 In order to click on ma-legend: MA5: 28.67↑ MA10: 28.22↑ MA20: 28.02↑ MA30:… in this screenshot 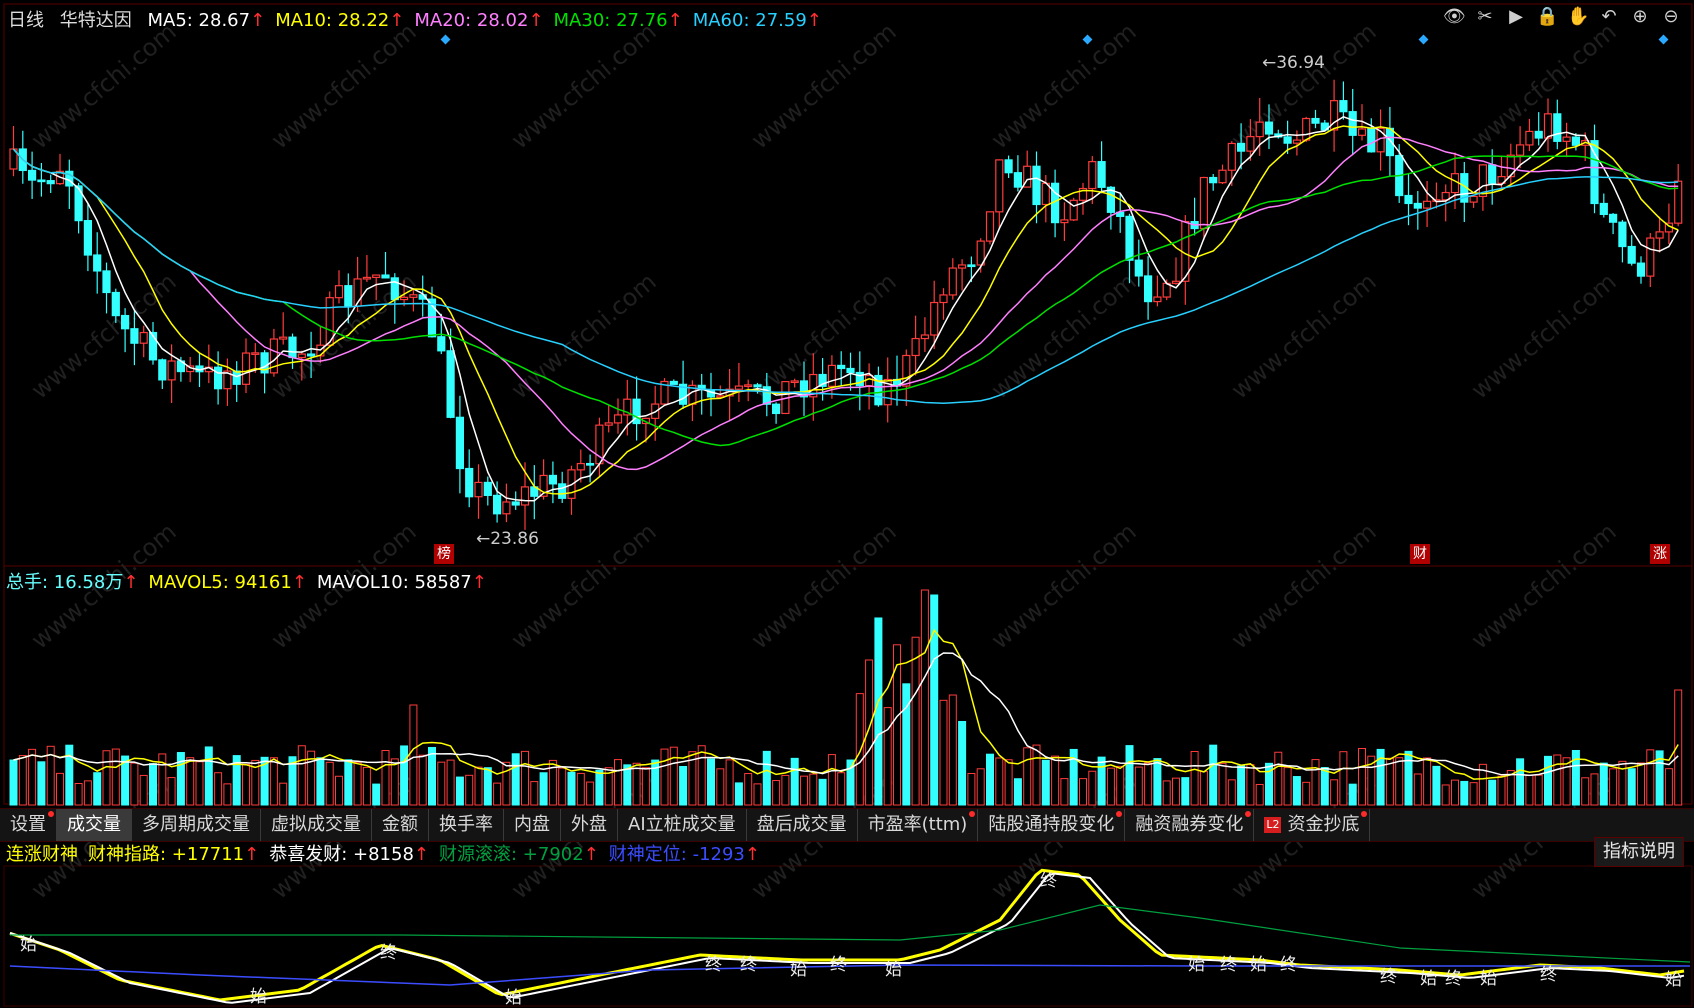, I will do `click(489, 20)`.